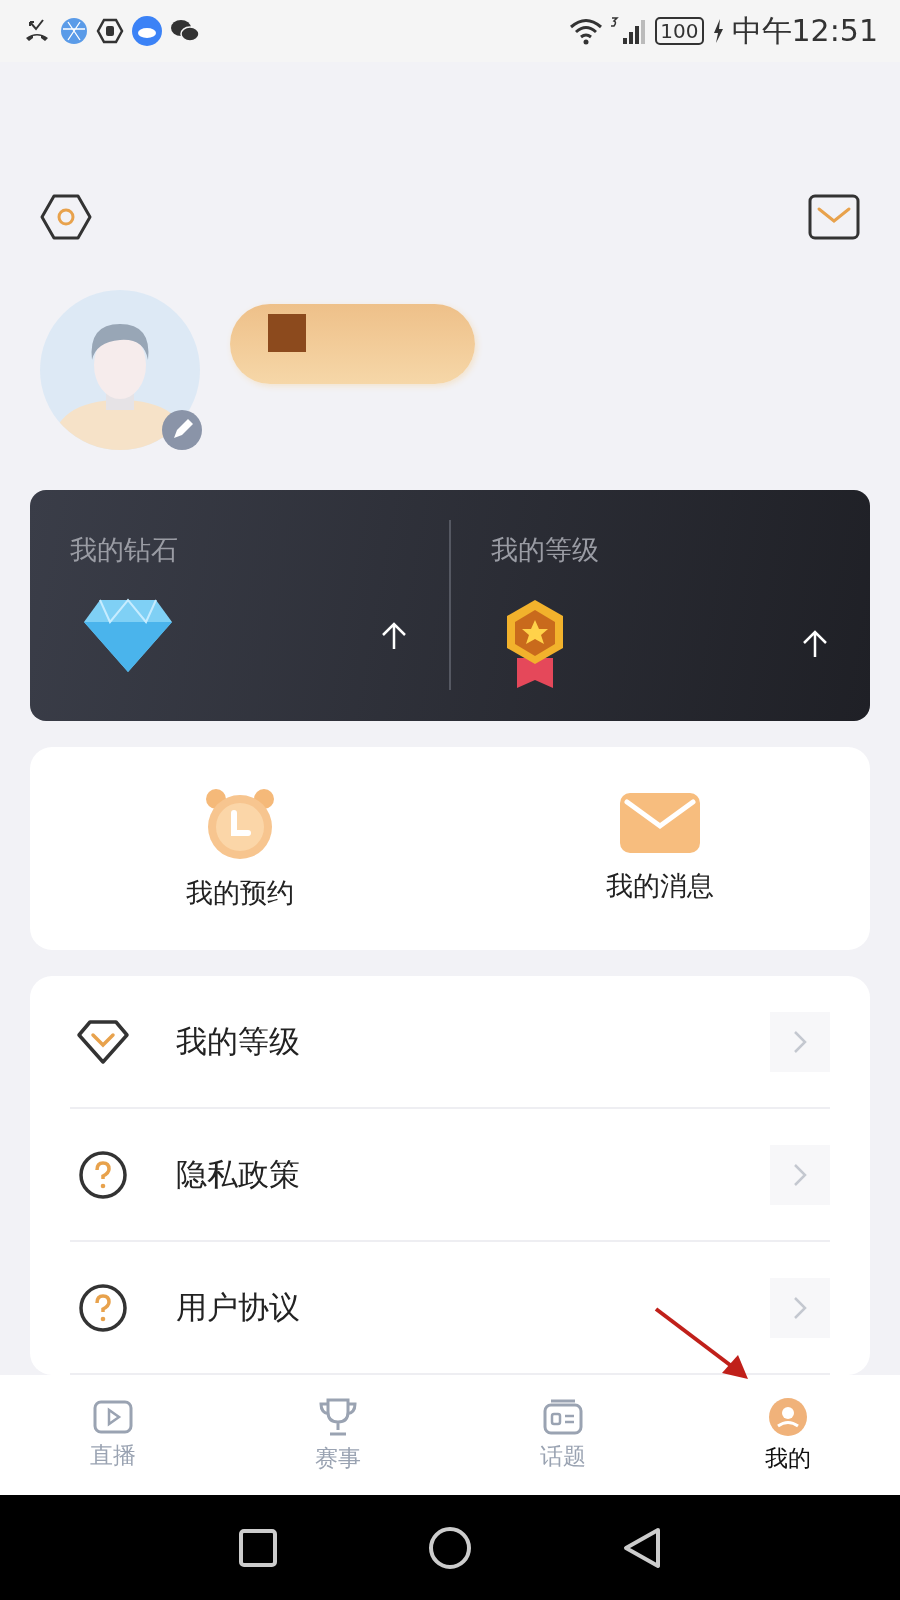 The width and height of the screenshot is (900, 1600). What do you see at coordinates (717, 31) in the screenshot?
I see `charging-icon` at bounding box center [717, 31].